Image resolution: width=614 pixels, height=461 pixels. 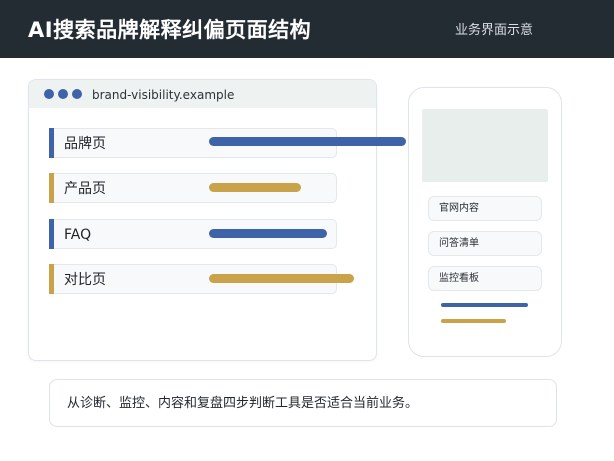 I want to click on browser-toolbar: brand-visibility.example, so click(x=202, y=94).